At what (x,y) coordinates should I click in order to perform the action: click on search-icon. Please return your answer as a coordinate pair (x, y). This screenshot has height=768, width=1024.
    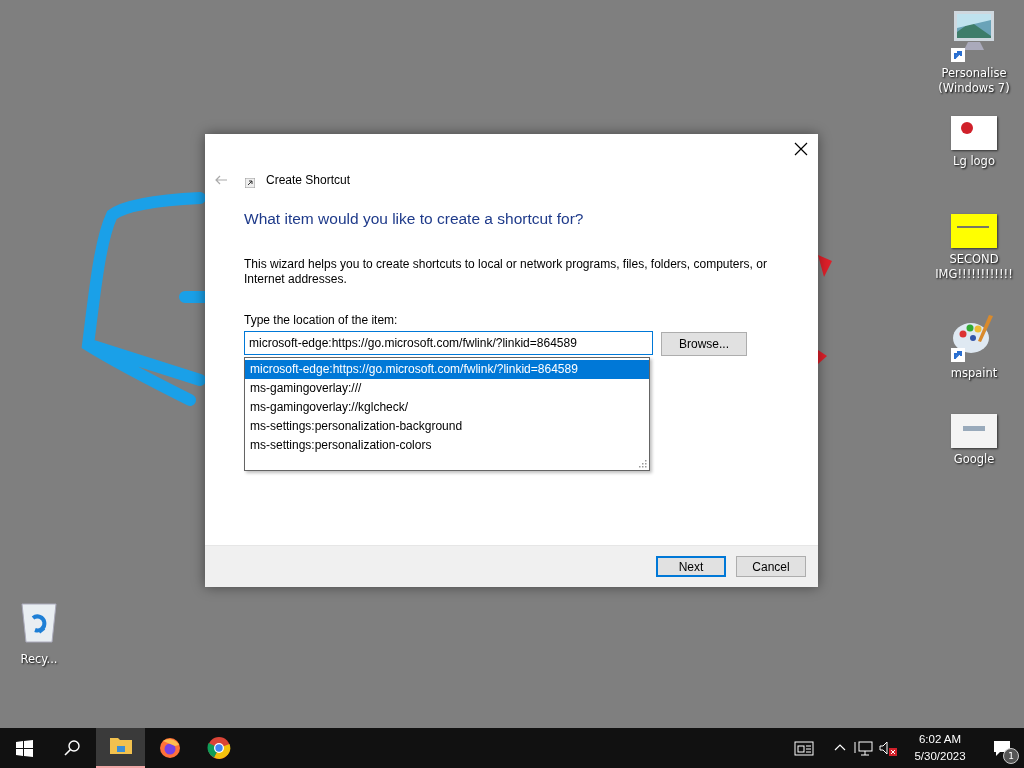
    Looking at the image, I should click on (72, 748).